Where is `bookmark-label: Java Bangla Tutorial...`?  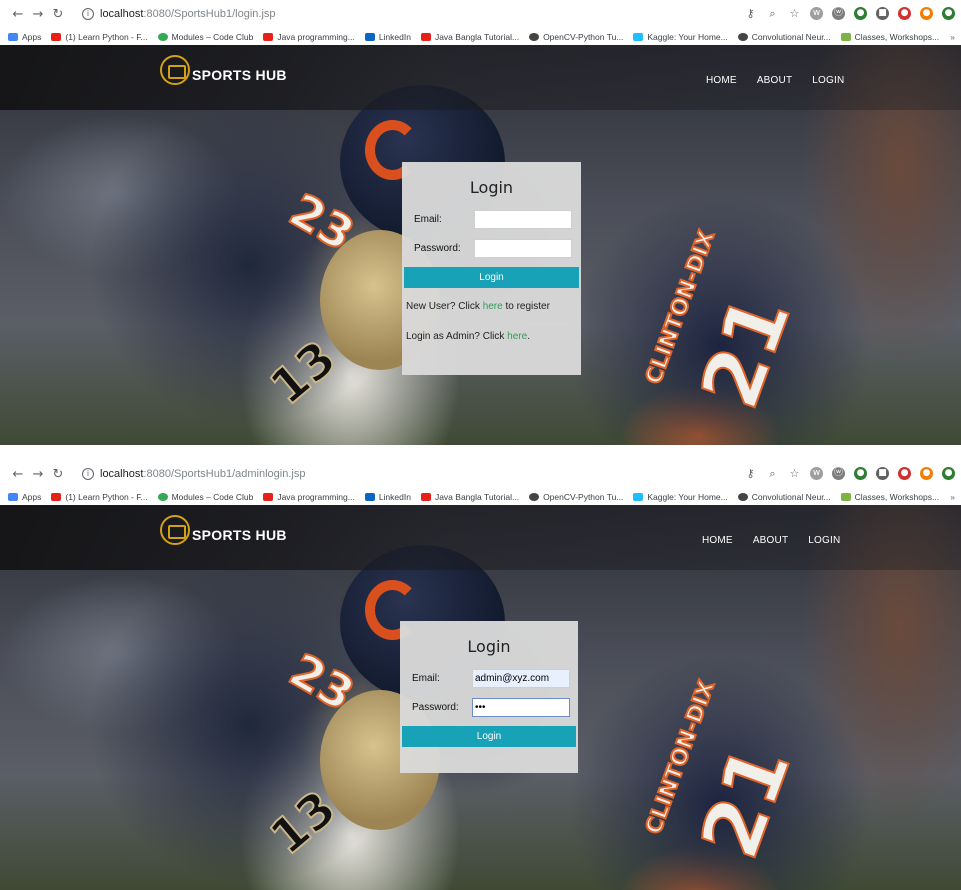
bookmark-label: Java Bangla Tutorial... is located at coordinates (477, 496).